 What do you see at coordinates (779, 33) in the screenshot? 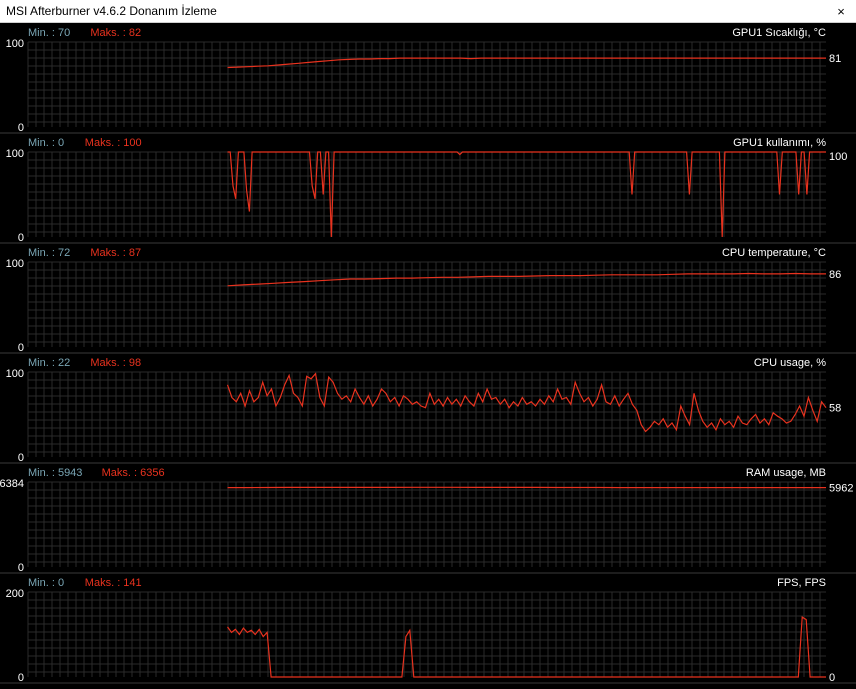
I see `graph-title: GPU1 Sıcaklığı, °C` at bounding box center [779, 33].